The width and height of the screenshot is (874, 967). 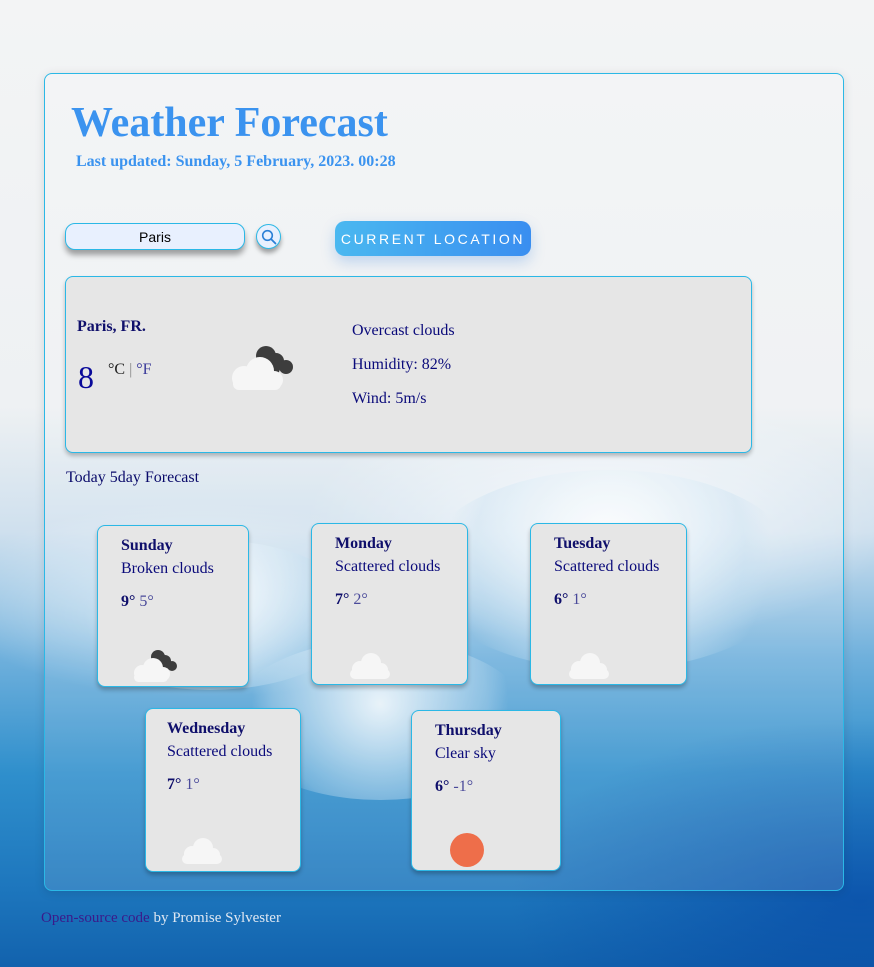 What do you see at coordinates (111, 326) in the screenshot?
I see `city-name: Paris, FR.` at bounding box center [111, 326].